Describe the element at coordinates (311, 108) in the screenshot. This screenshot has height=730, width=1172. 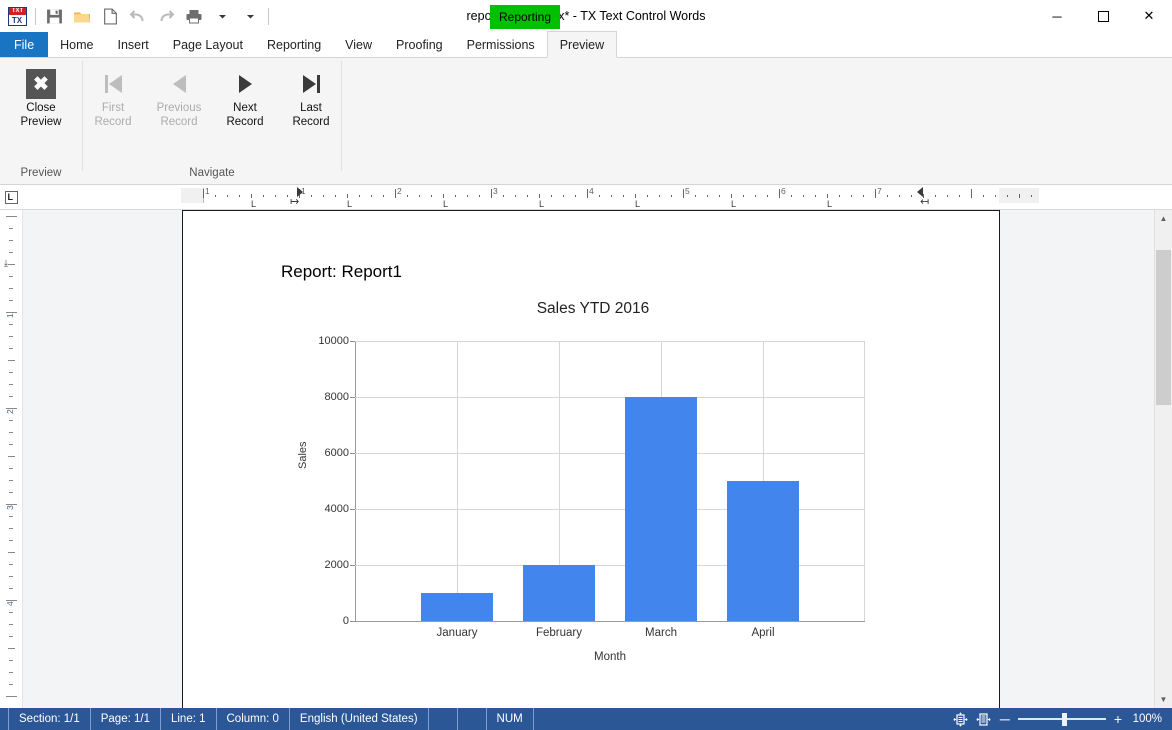
I see `last-record-label-1: Last` at that location.